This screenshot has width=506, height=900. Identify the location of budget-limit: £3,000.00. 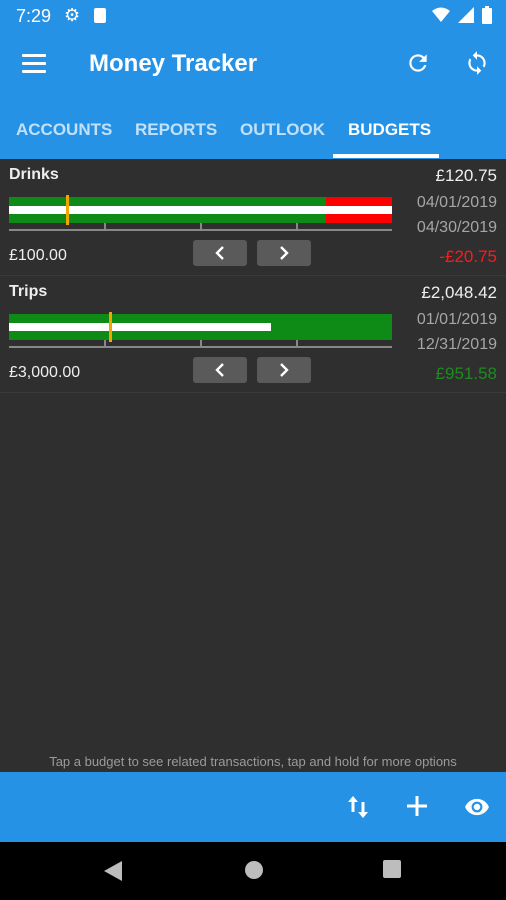
(45, 372).